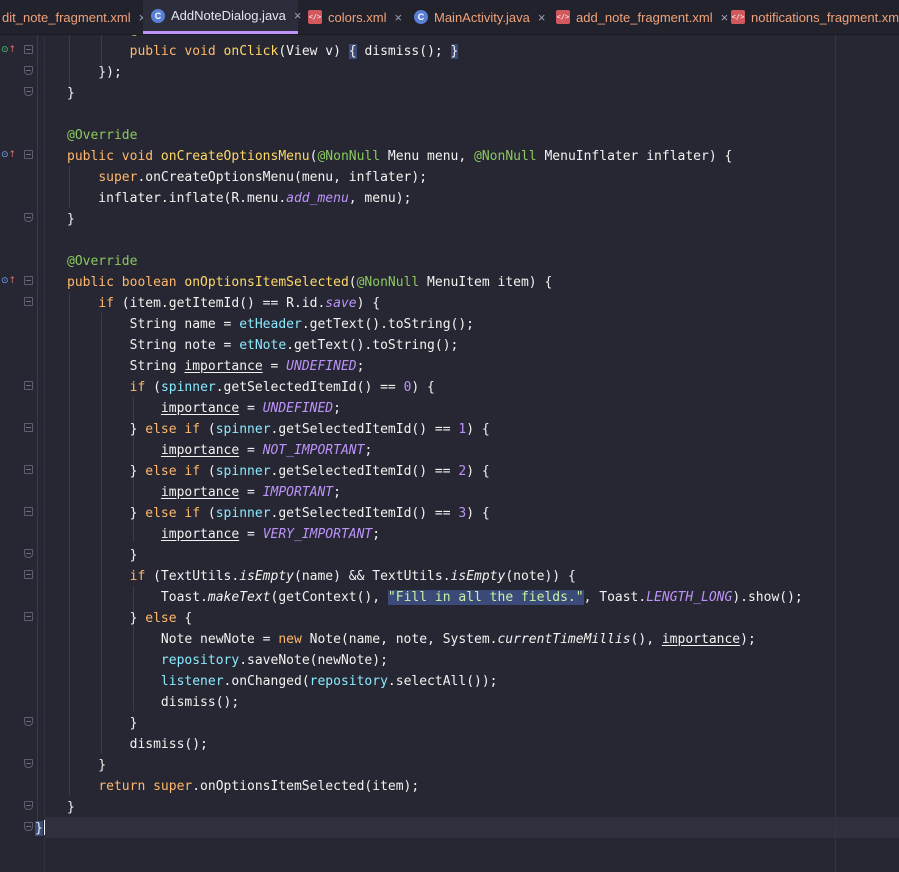 This screenshot has width=899, height=872. Describe the element at coordinates (222, 17) in the screenshot. I see `tab-add-note-dialog-java: C AddNoteDialog.java ×` at that location.